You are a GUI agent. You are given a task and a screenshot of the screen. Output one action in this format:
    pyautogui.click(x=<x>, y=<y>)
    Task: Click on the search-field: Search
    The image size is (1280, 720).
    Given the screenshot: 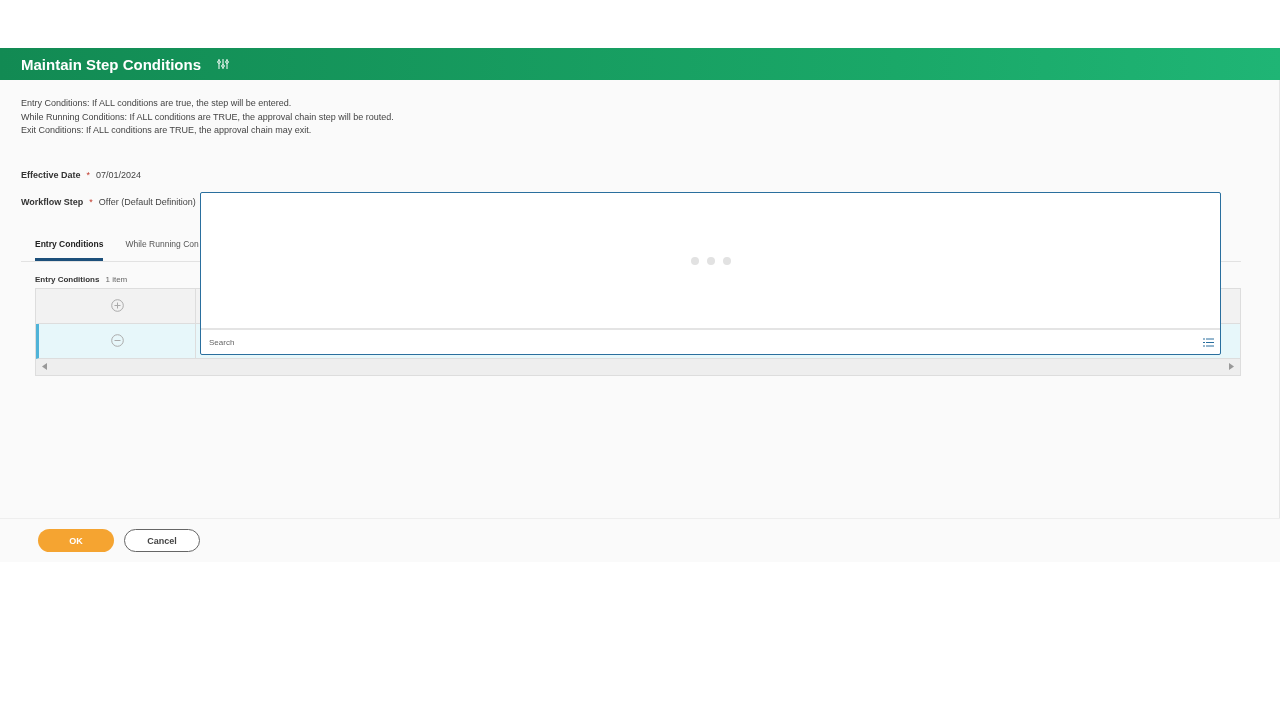 What is the action you would take?
    pyautogui.click(x=706, y=342)
    